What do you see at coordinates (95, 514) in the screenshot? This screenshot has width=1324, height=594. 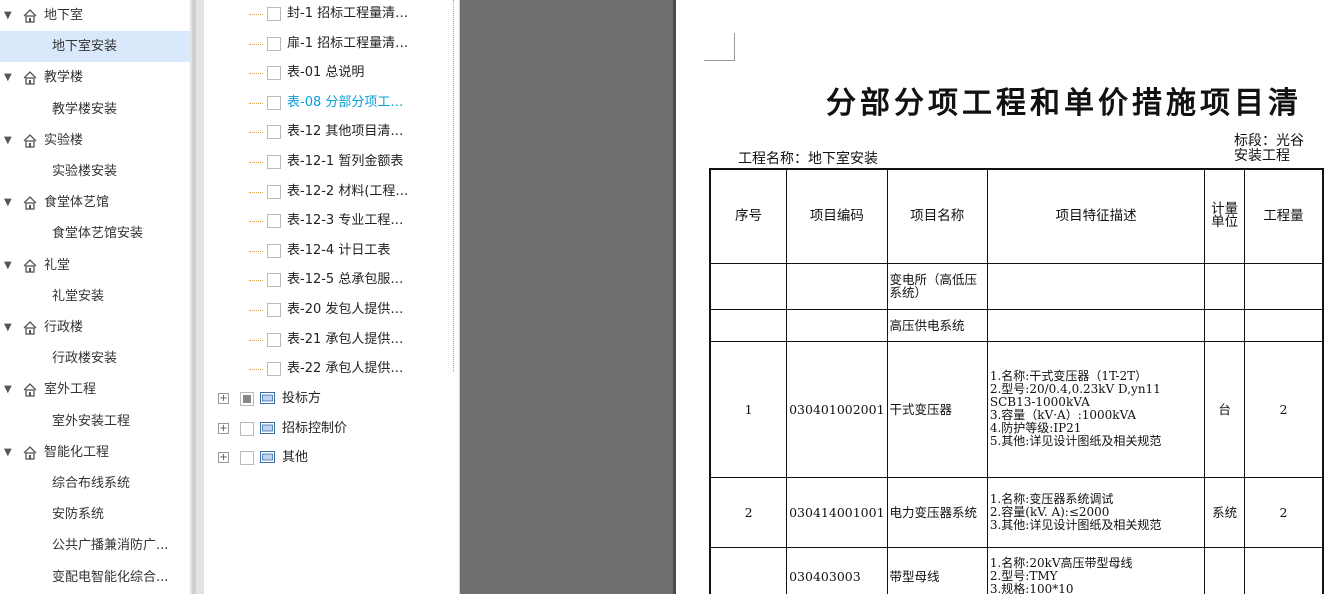 I see `project-item-node: 安防系统` at bounding box center [95, 514].